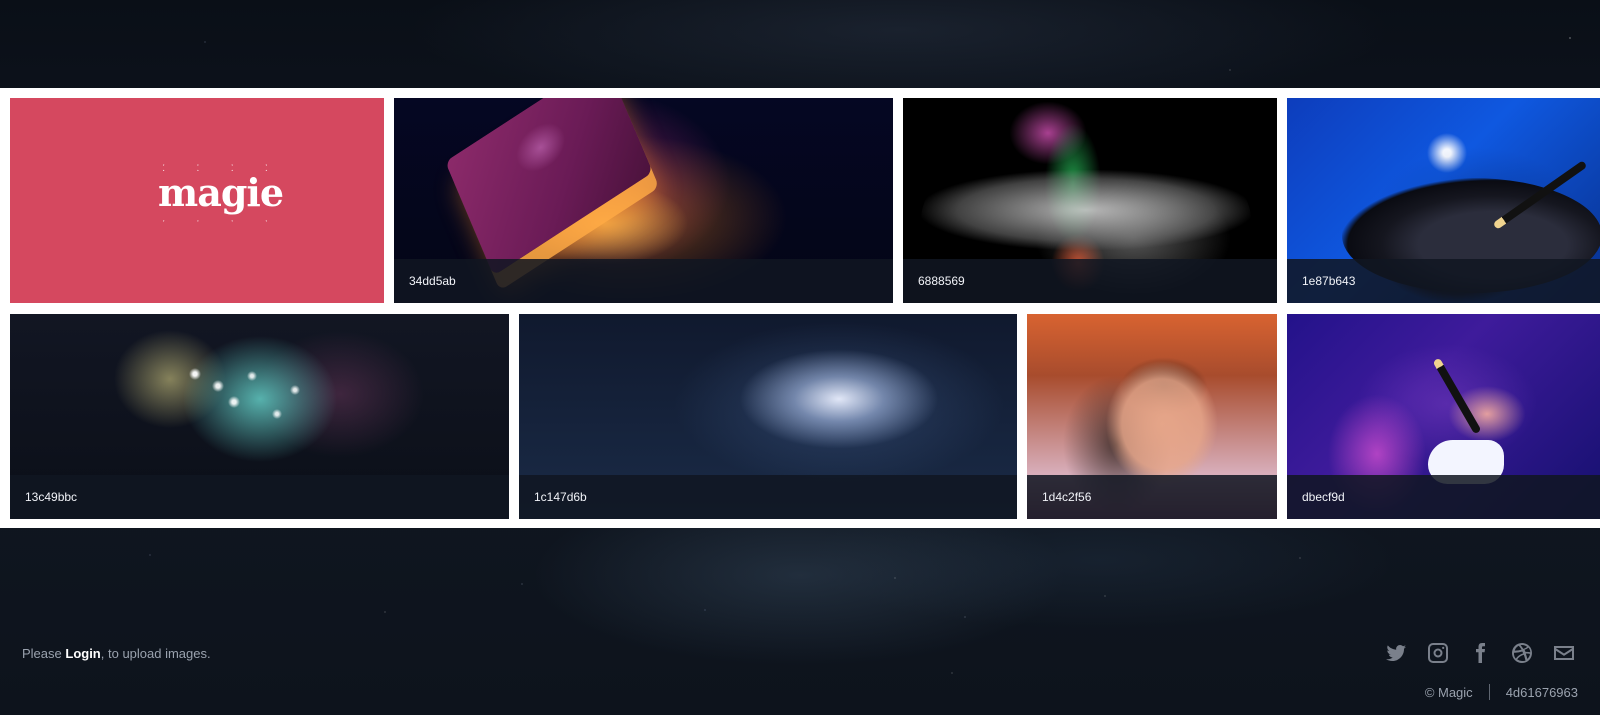  I want to click on gallery-item-caption: 1c147d6b, so click(768, 497).